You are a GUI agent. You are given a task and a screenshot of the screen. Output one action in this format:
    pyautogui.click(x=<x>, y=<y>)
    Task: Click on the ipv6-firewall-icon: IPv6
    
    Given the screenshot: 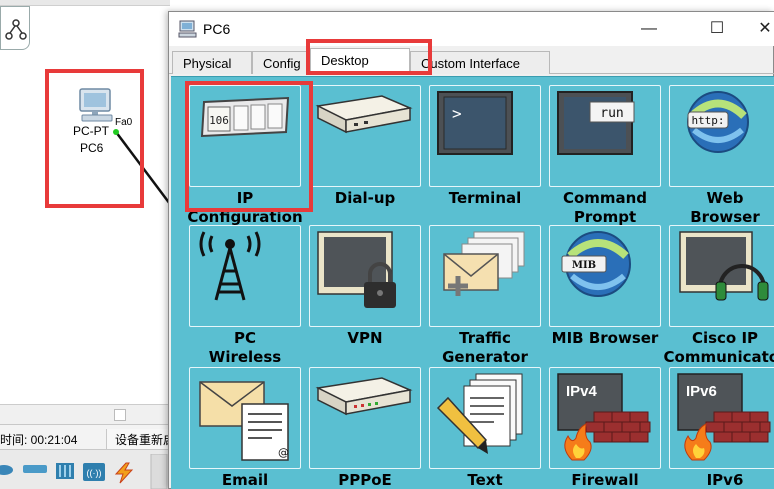 What is the action you would take?
    pyautogui.click(x=724, y=417)
    